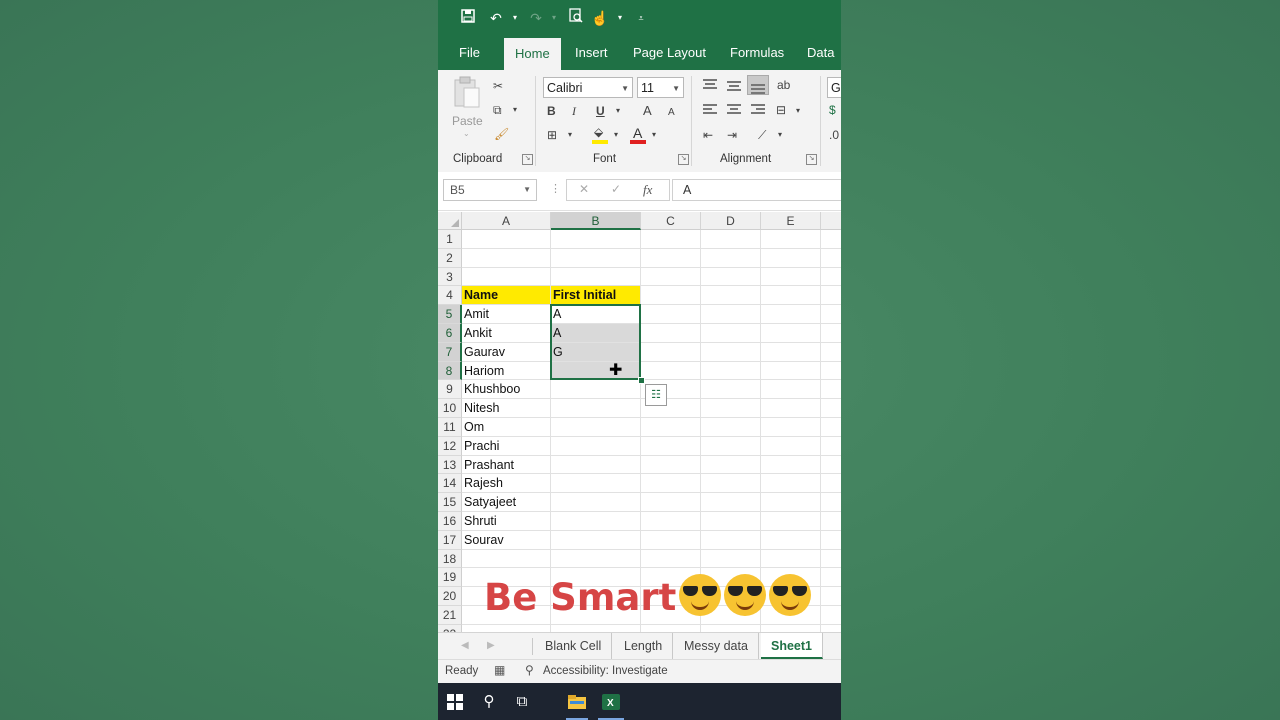  Describe the element at coordinates (716, 646) in the screenshot. I see `sheet-tab-messy-data: Messy data` at that location.